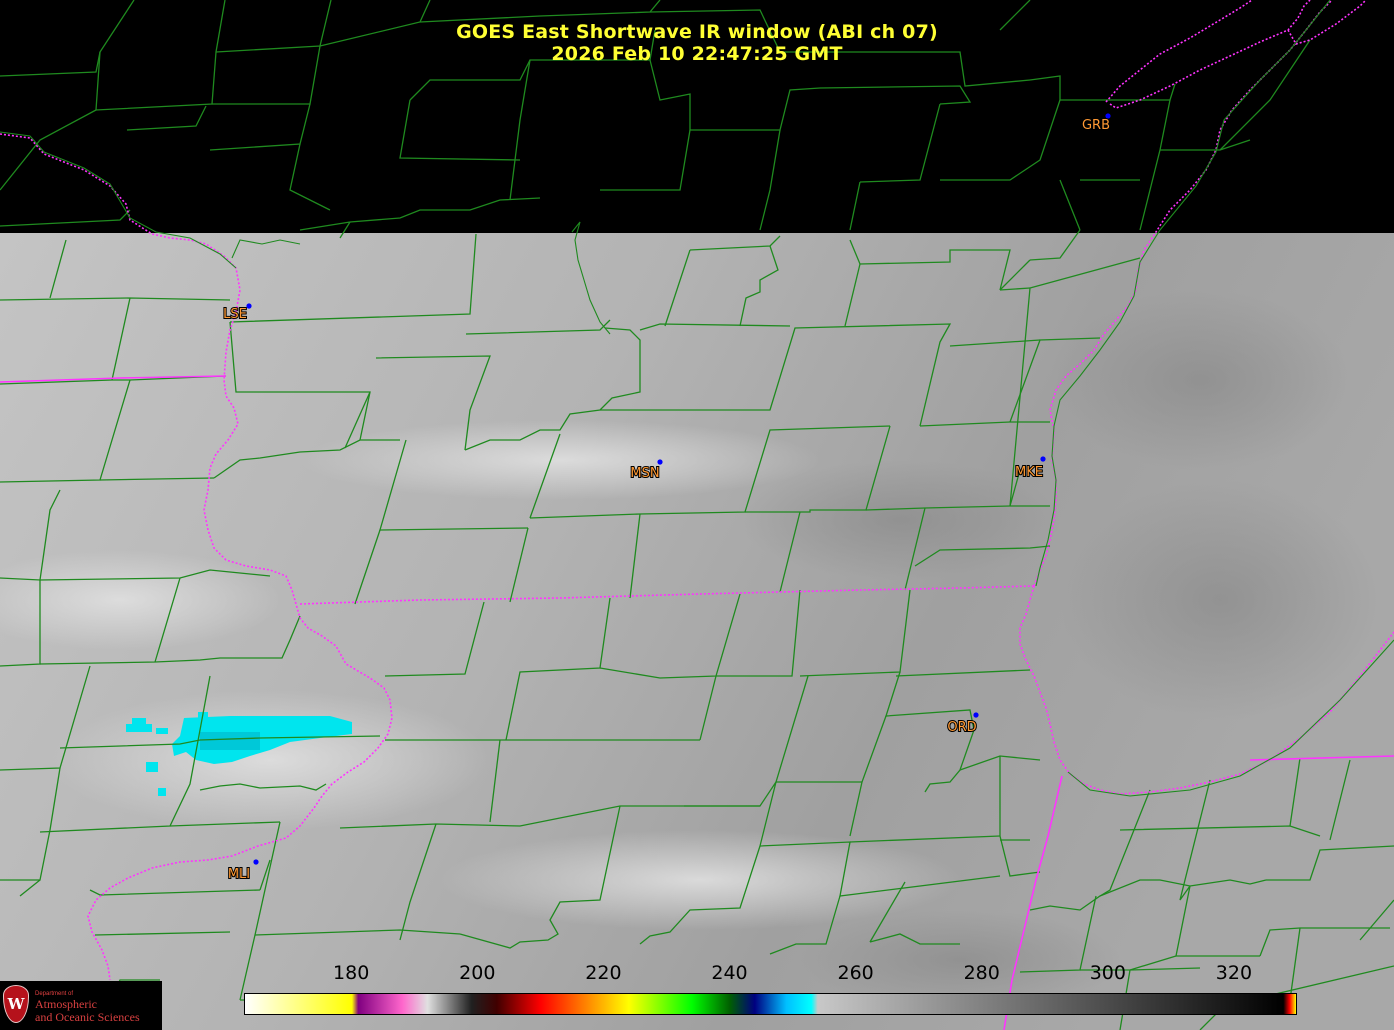 Image resolution: width=1394 pixels, height=1030 pixels. I want to click on colorbar-tick-label: 240, so click(729, 973).